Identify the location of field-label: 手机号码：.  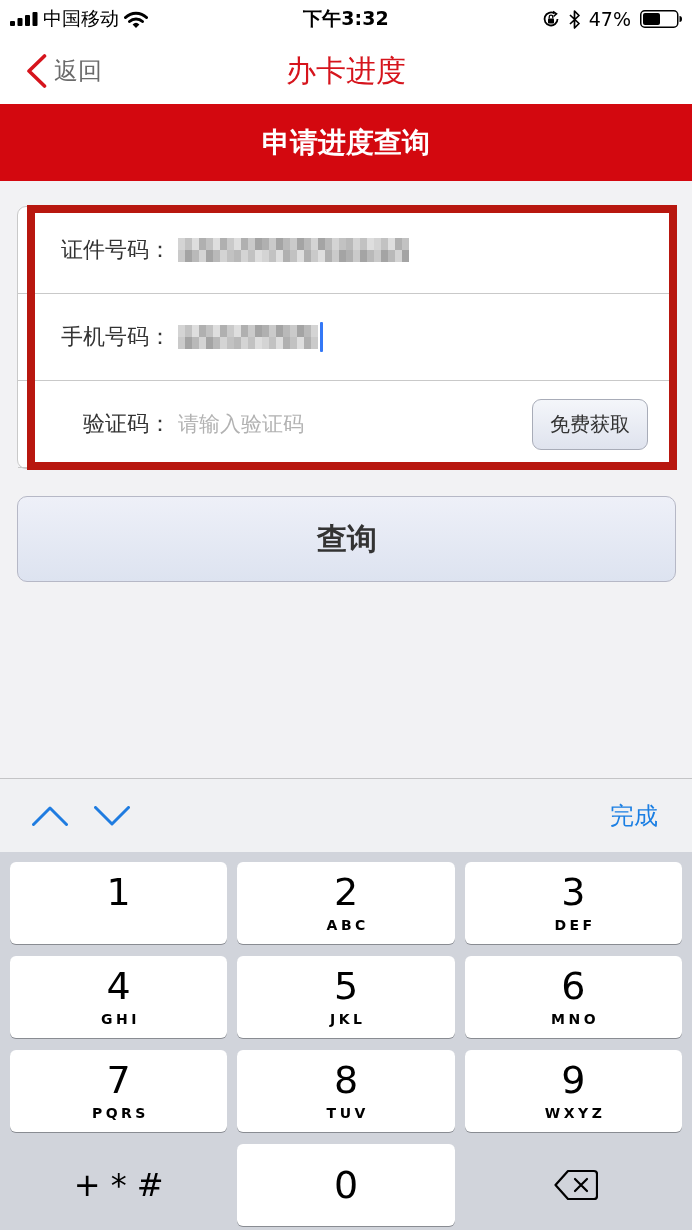
(115, 337).